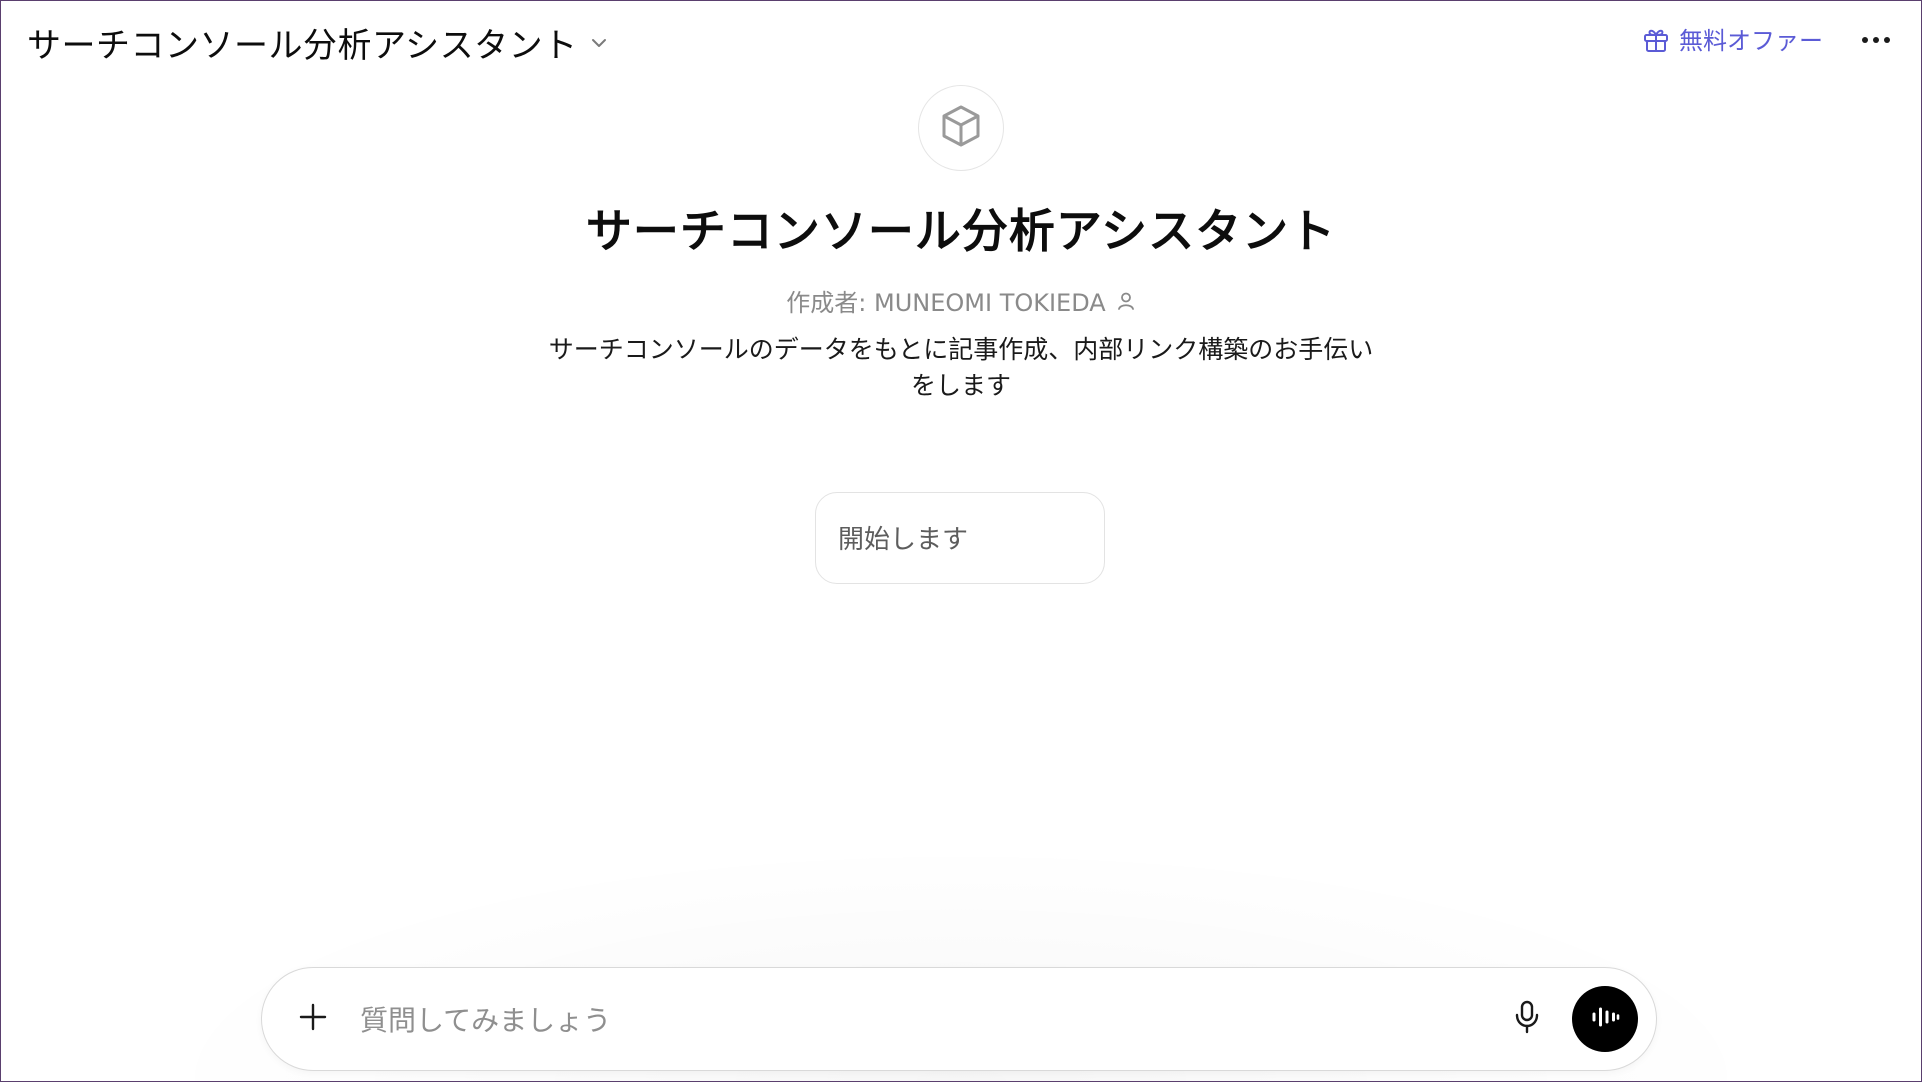 The height and width of the screenshot is (1082, 1922). I want to click on dictate-button, so click(1527, 1019).